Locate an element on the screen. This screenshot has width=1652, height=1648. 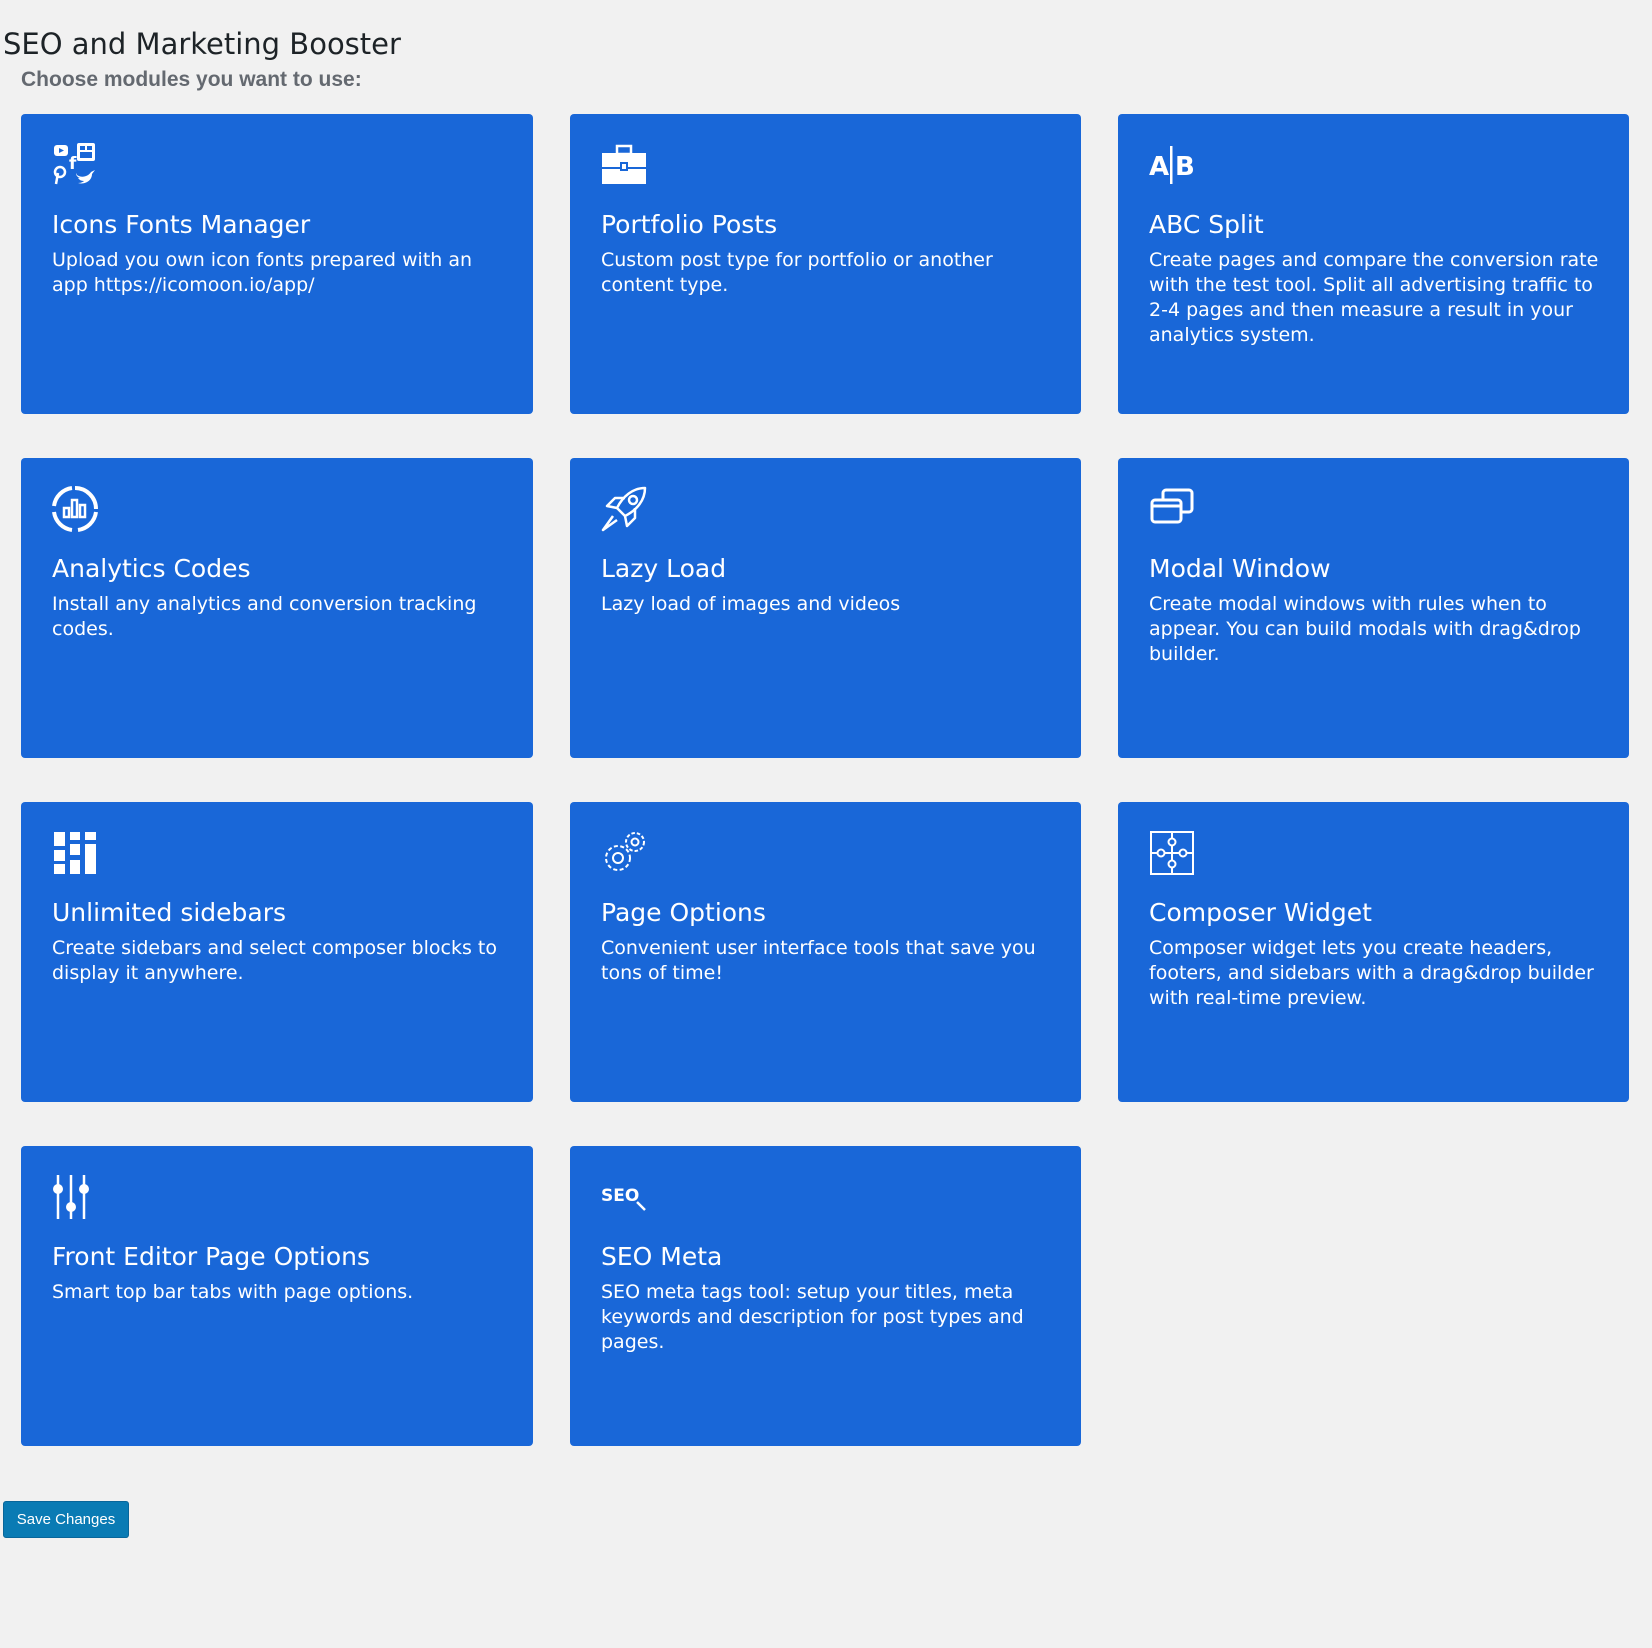
windows-icon is located at coordinates (1172, 509).